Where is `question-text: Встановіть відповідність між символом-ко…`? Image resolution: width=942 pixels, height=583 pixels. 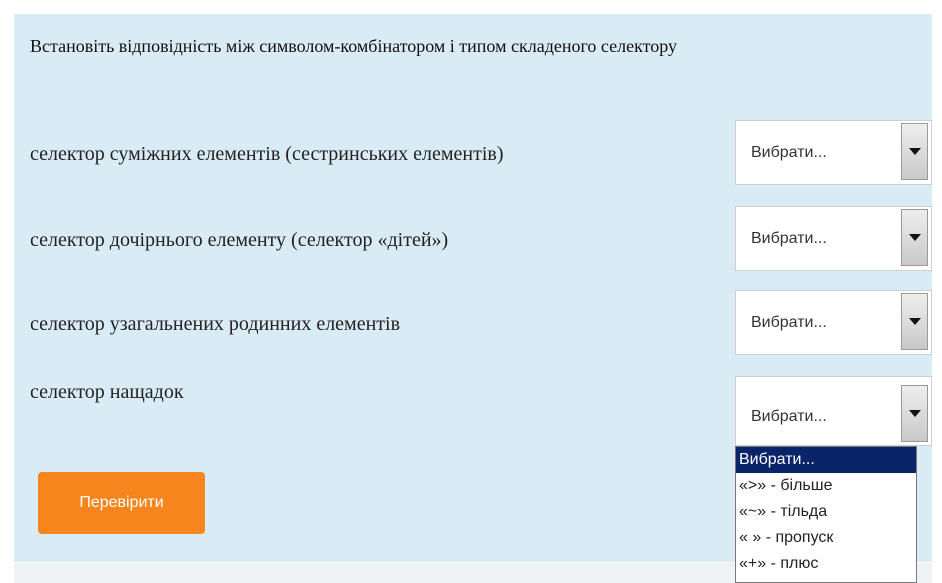
question-text: Встановіть відповідність між символом-ко… is located at coordinates (353, 46).